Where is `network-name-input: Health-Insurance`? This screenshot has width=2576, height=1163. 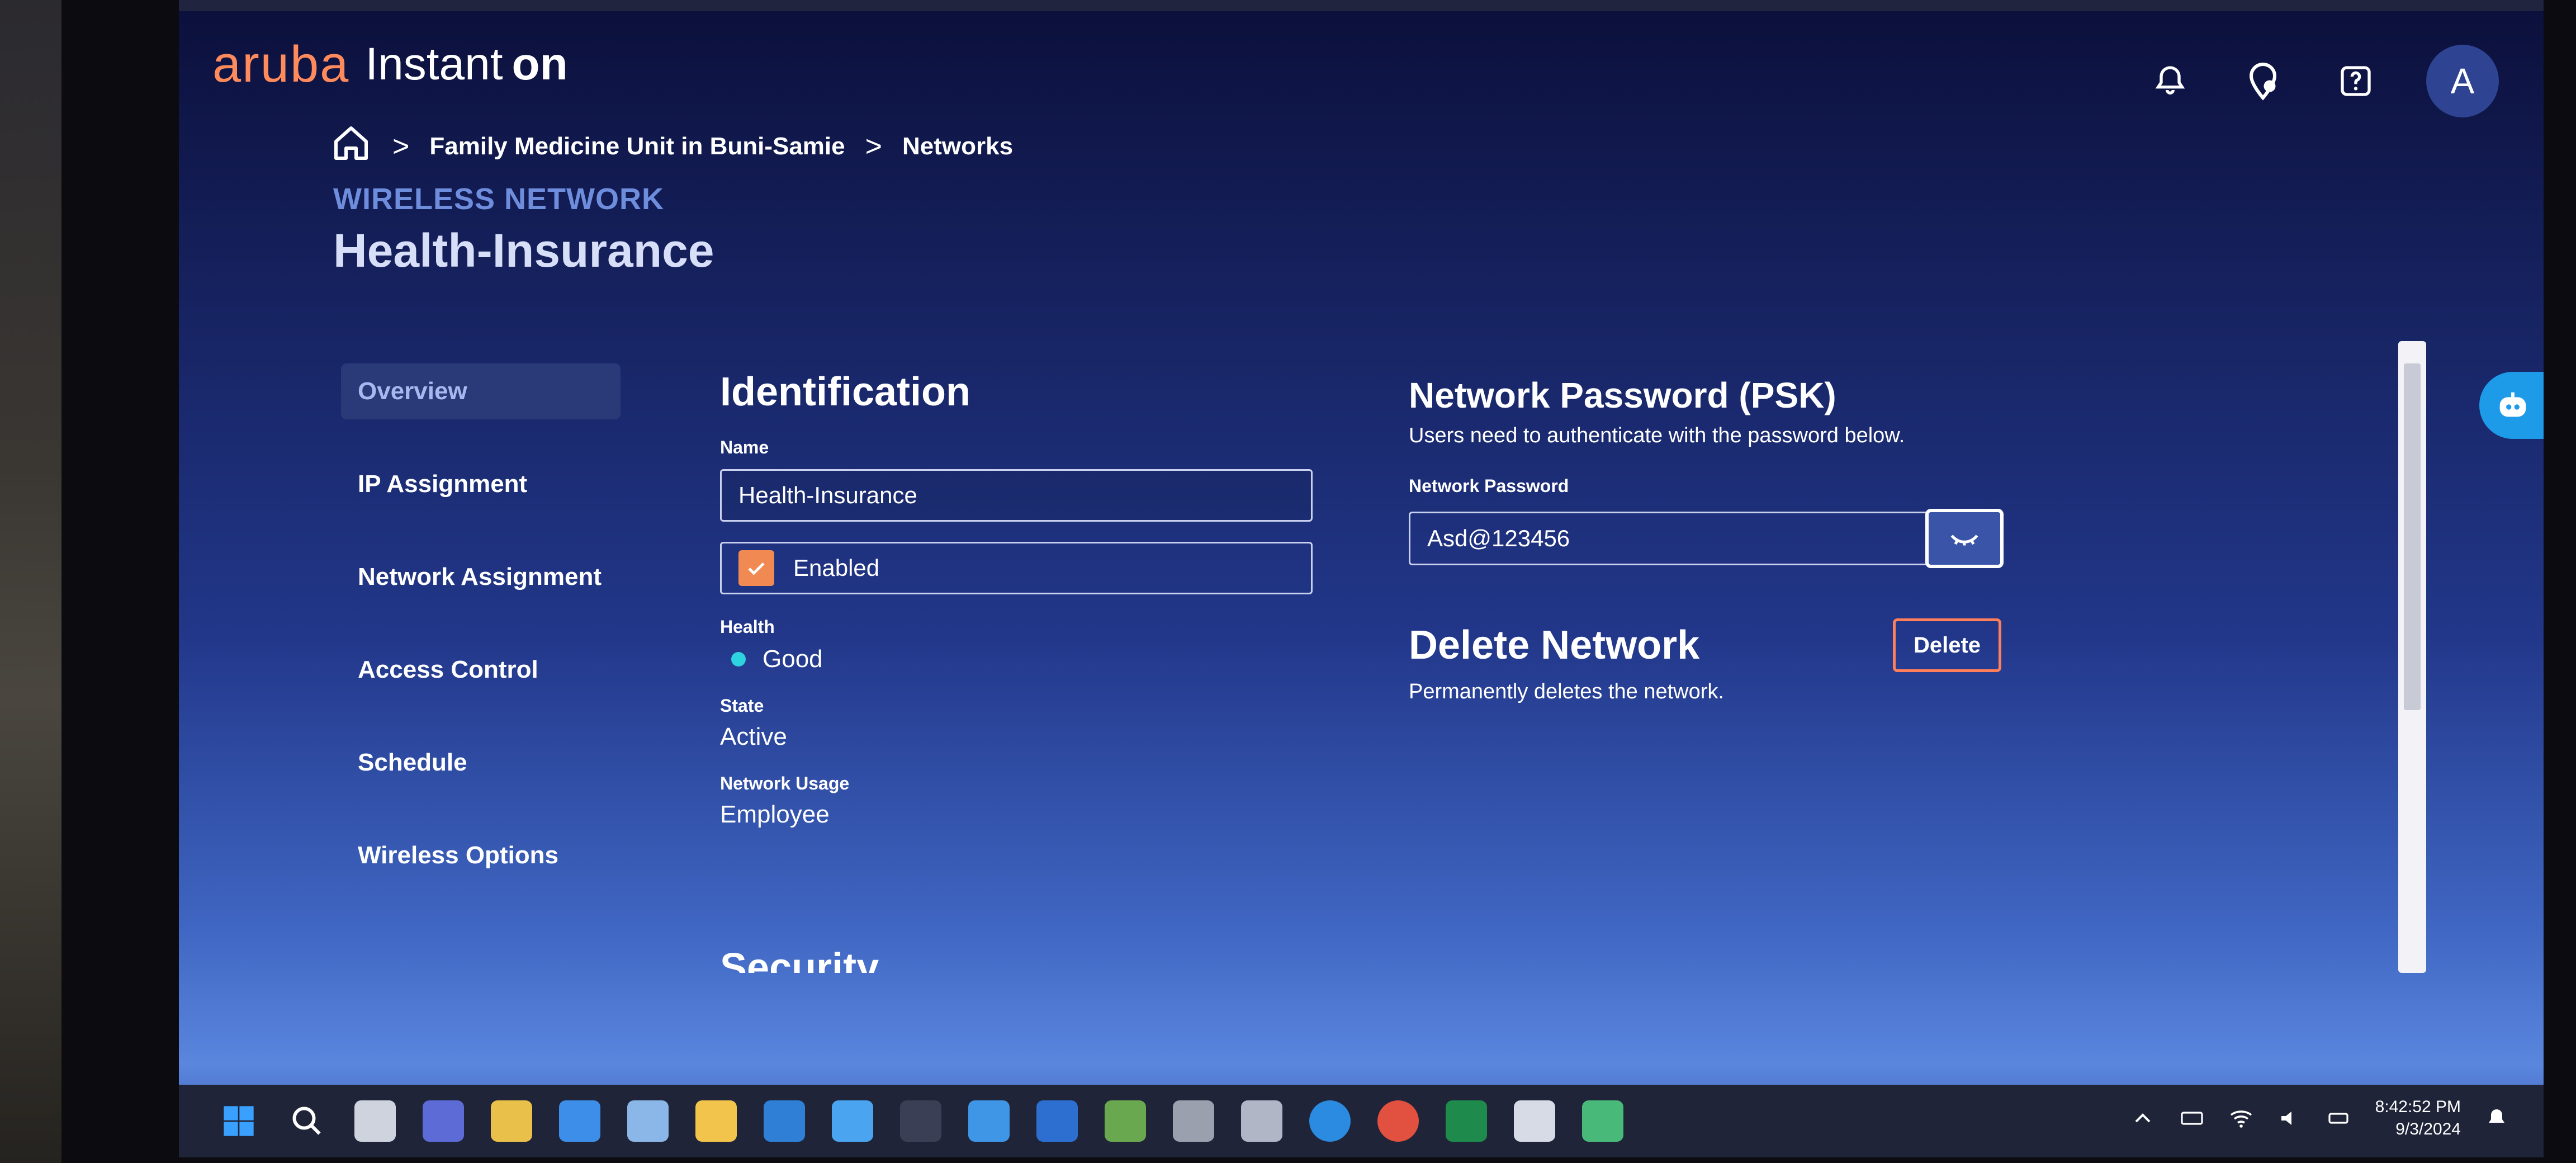
network-name-input: Health-Insurance is located at coordinates (1017, 495).